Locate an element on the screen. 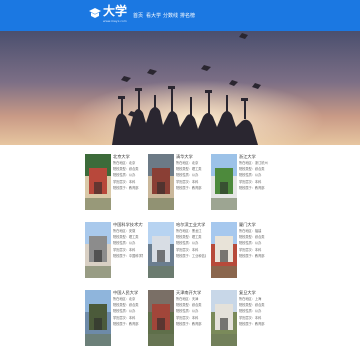 This screenshot has height=360, width=360. nav-item-universities: 看大学 is located at coordinates (153, 16).